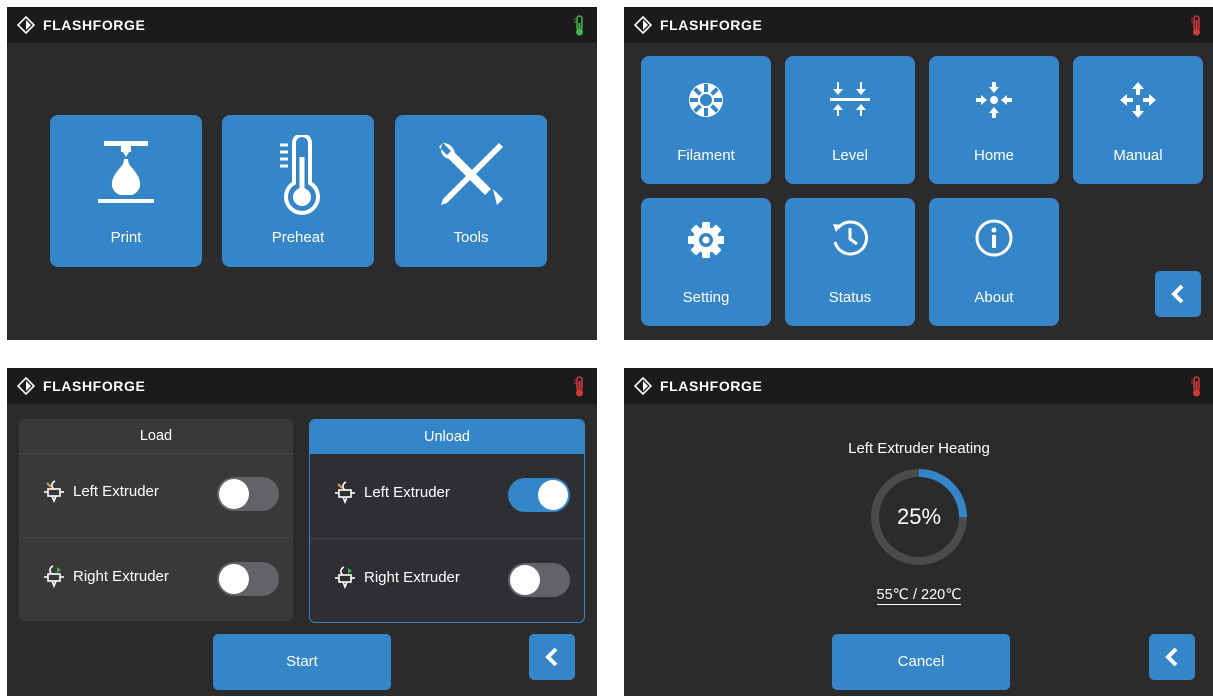 The width and height of the screenshot is (1213, 697). I want to click on unload-right-extruder-toggle, so click(539, 580).